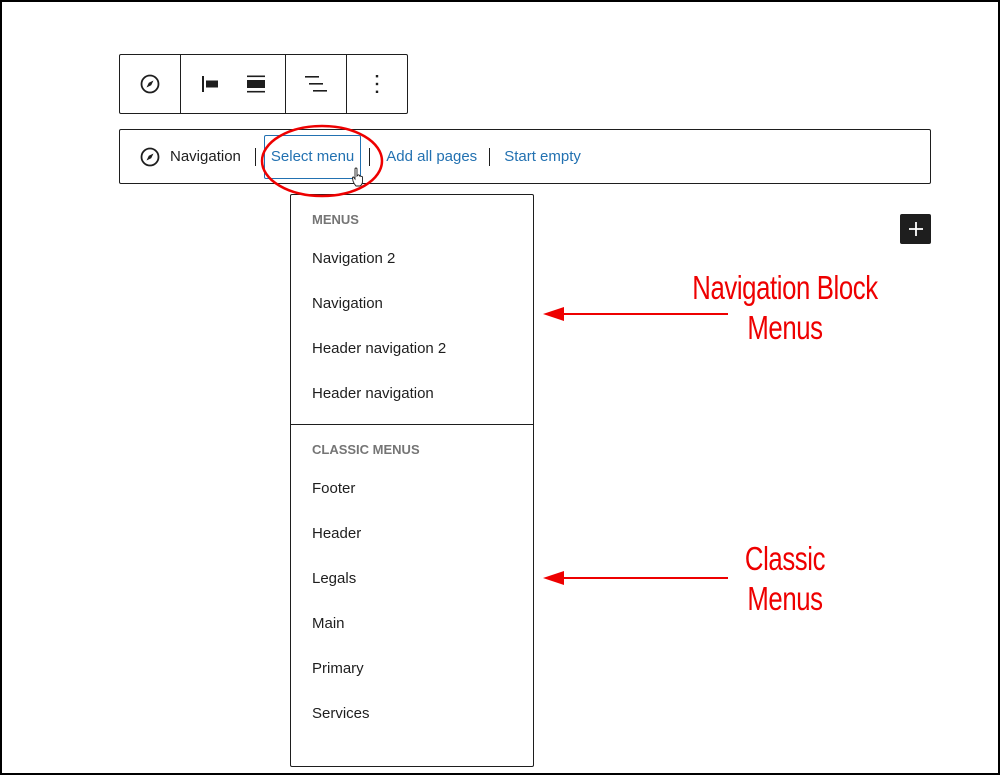  What do you see at coordinates (412, 303) in the screenshot?
I see `menu-item: Navigation` at bounding box center [412, 303].